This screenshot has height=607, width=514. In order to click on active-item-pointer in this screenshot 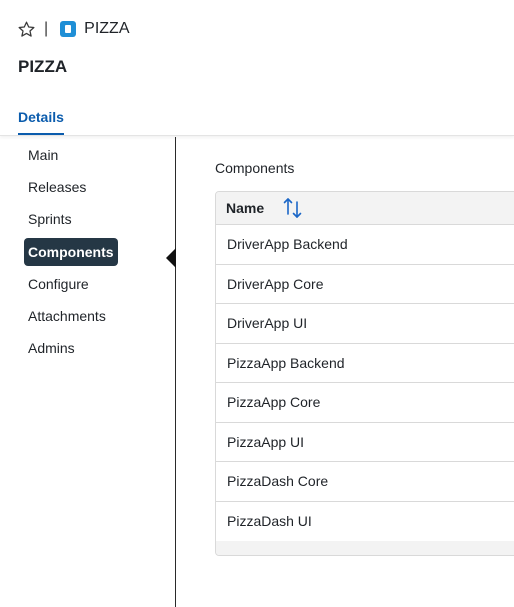, I will do `click(171, 258)`.